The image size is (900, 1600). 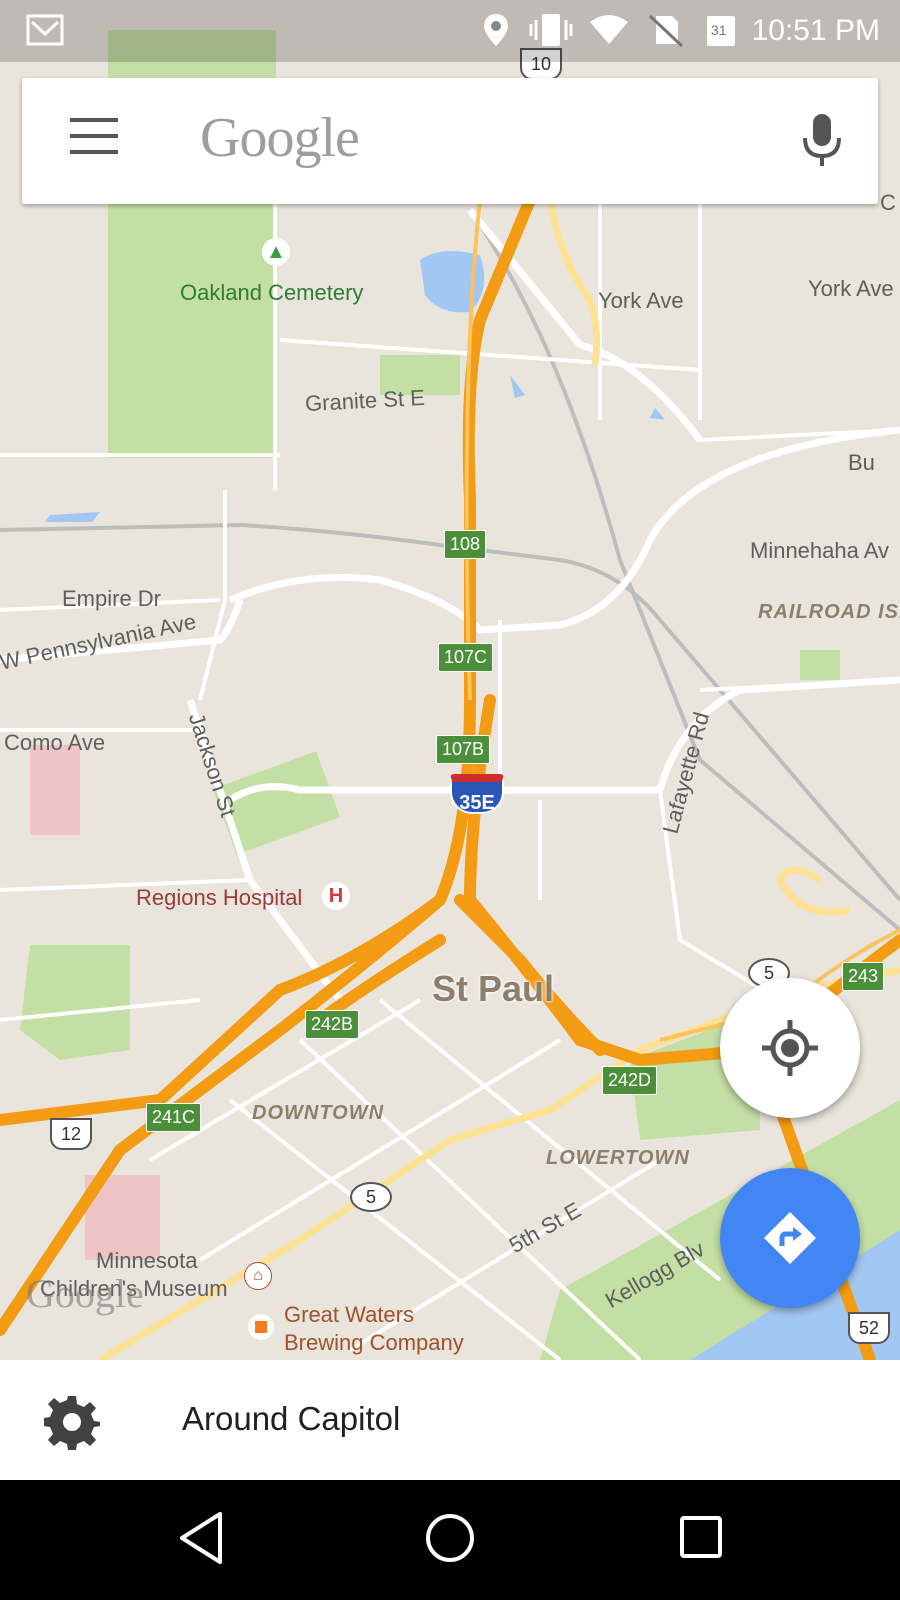 I want to click on my-location-icon, so click(x=790, y=1048).